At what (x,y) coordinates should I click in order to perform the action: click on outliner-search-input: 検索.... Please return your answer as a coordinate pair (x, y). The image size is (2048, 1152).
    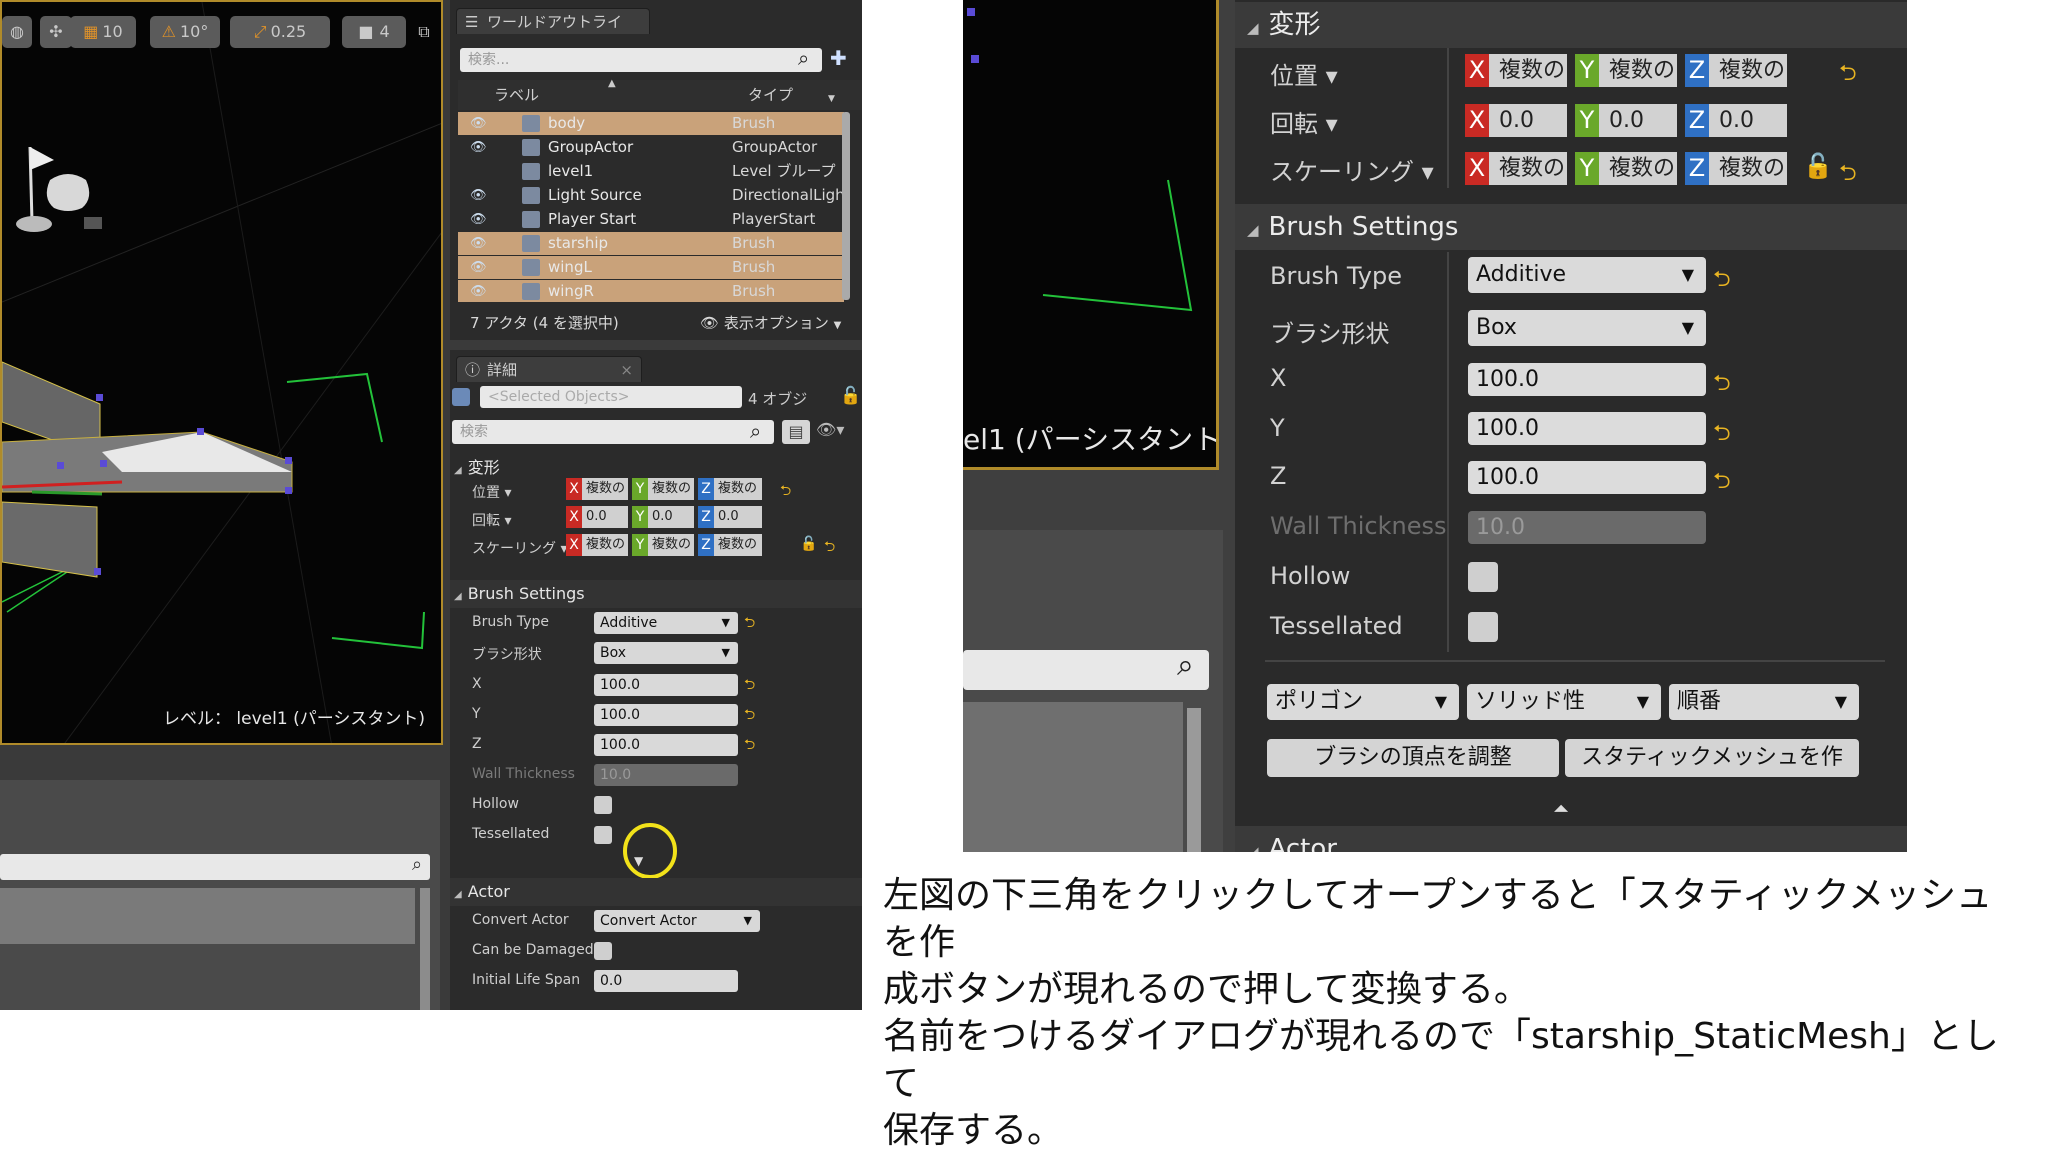
    Looking at the image, I should click on (641, 60).